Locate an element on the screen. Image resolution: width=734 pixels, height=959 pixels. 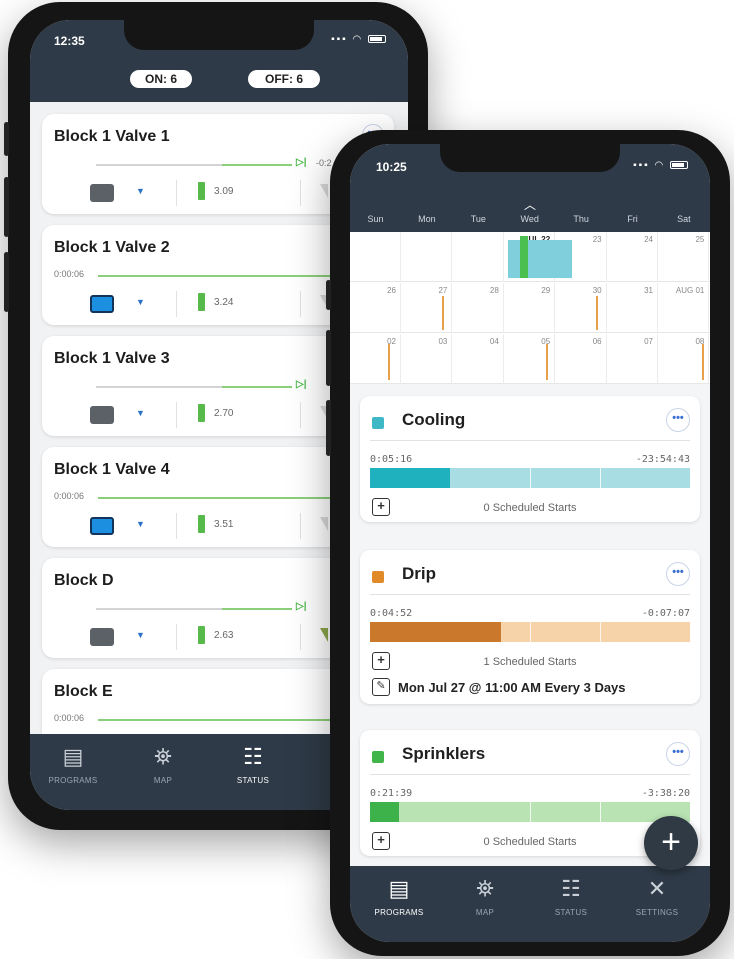
calendar-event-cooling is located at coordinates (540, 259).